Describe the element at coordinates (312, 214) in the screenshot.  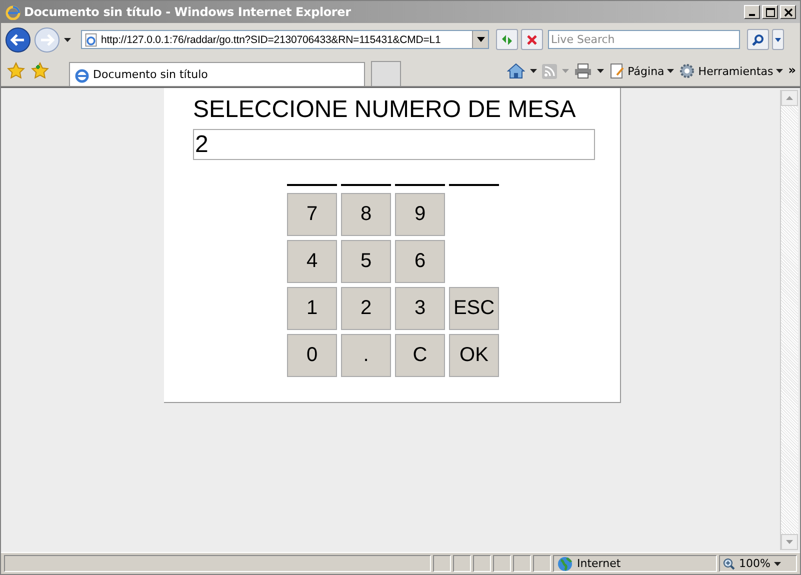
I see `keypad-key: 7` at that location.